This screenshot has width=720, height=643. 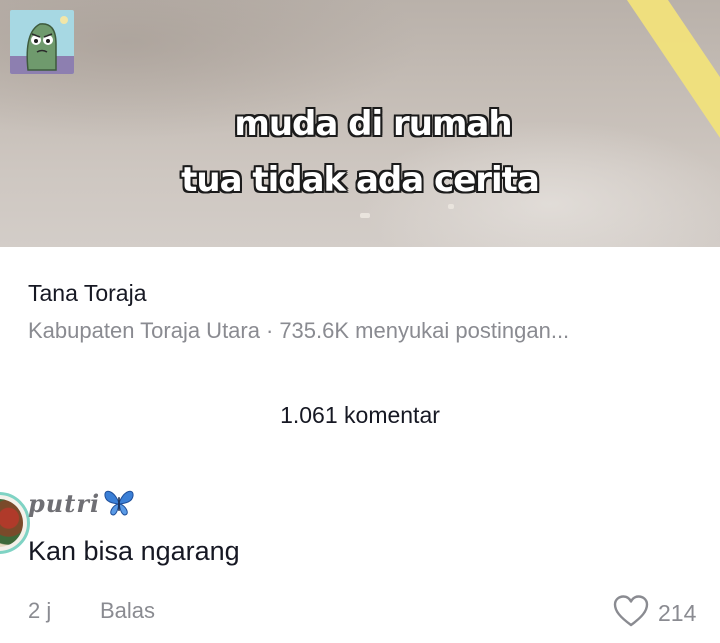 I want to click on creature-sticker-icon, so click(x=42, y=42).